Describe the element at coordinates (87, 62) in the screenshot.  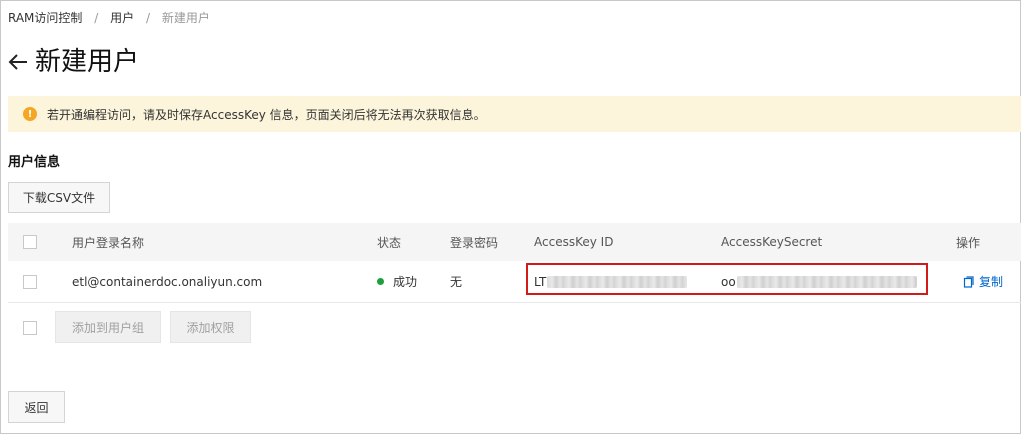
I see `page-title: 新建用户` at that location.